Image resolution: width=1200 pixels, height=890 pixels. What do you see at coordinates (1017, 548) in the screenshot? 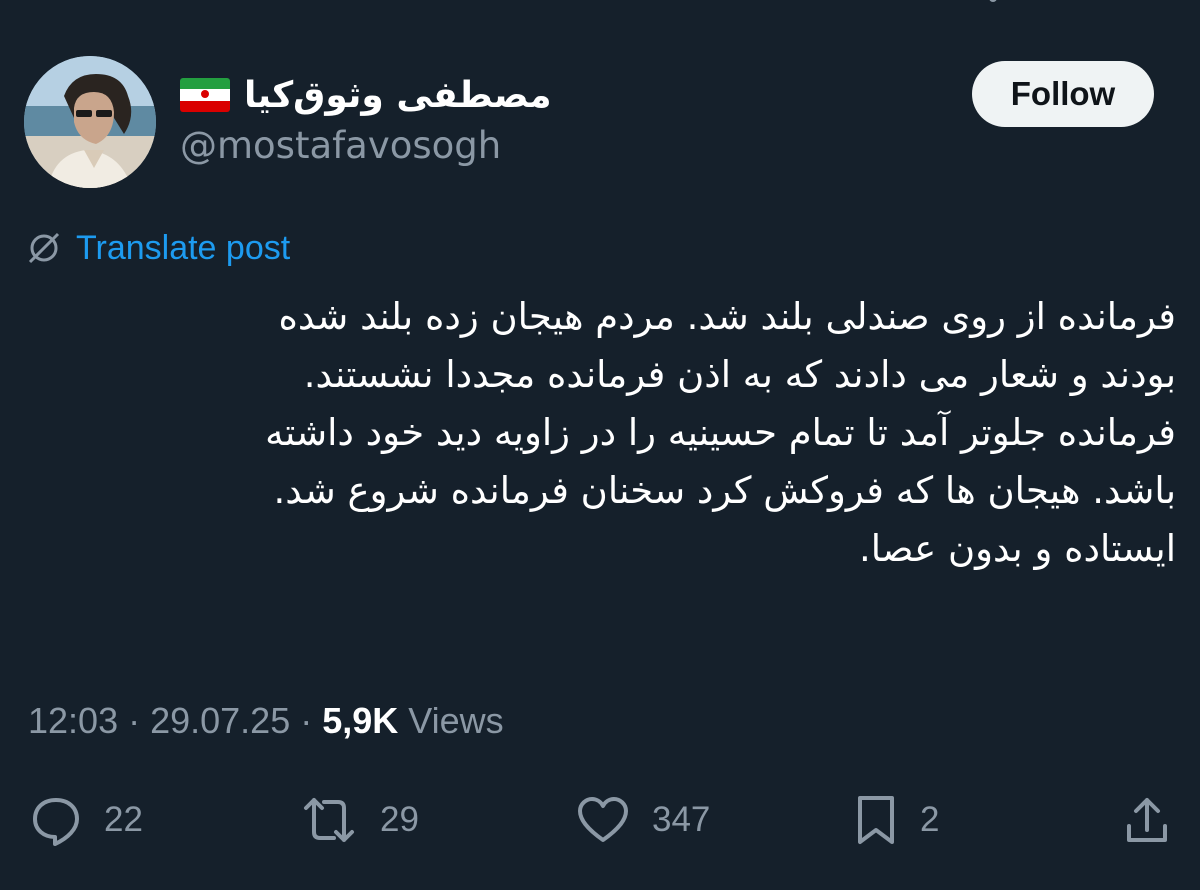
I see `post-line: ایستاده و بدون عصا.` at bounding box center [1017, 548].